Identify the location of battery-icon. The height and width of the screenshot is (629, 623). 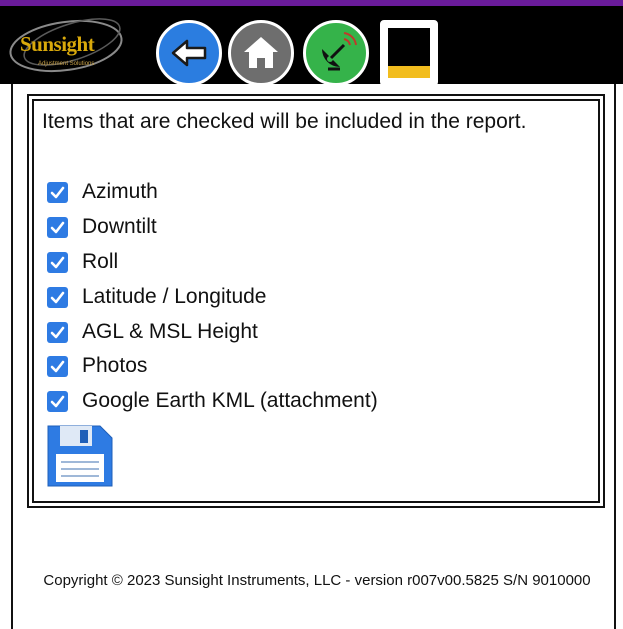
(409, 53).